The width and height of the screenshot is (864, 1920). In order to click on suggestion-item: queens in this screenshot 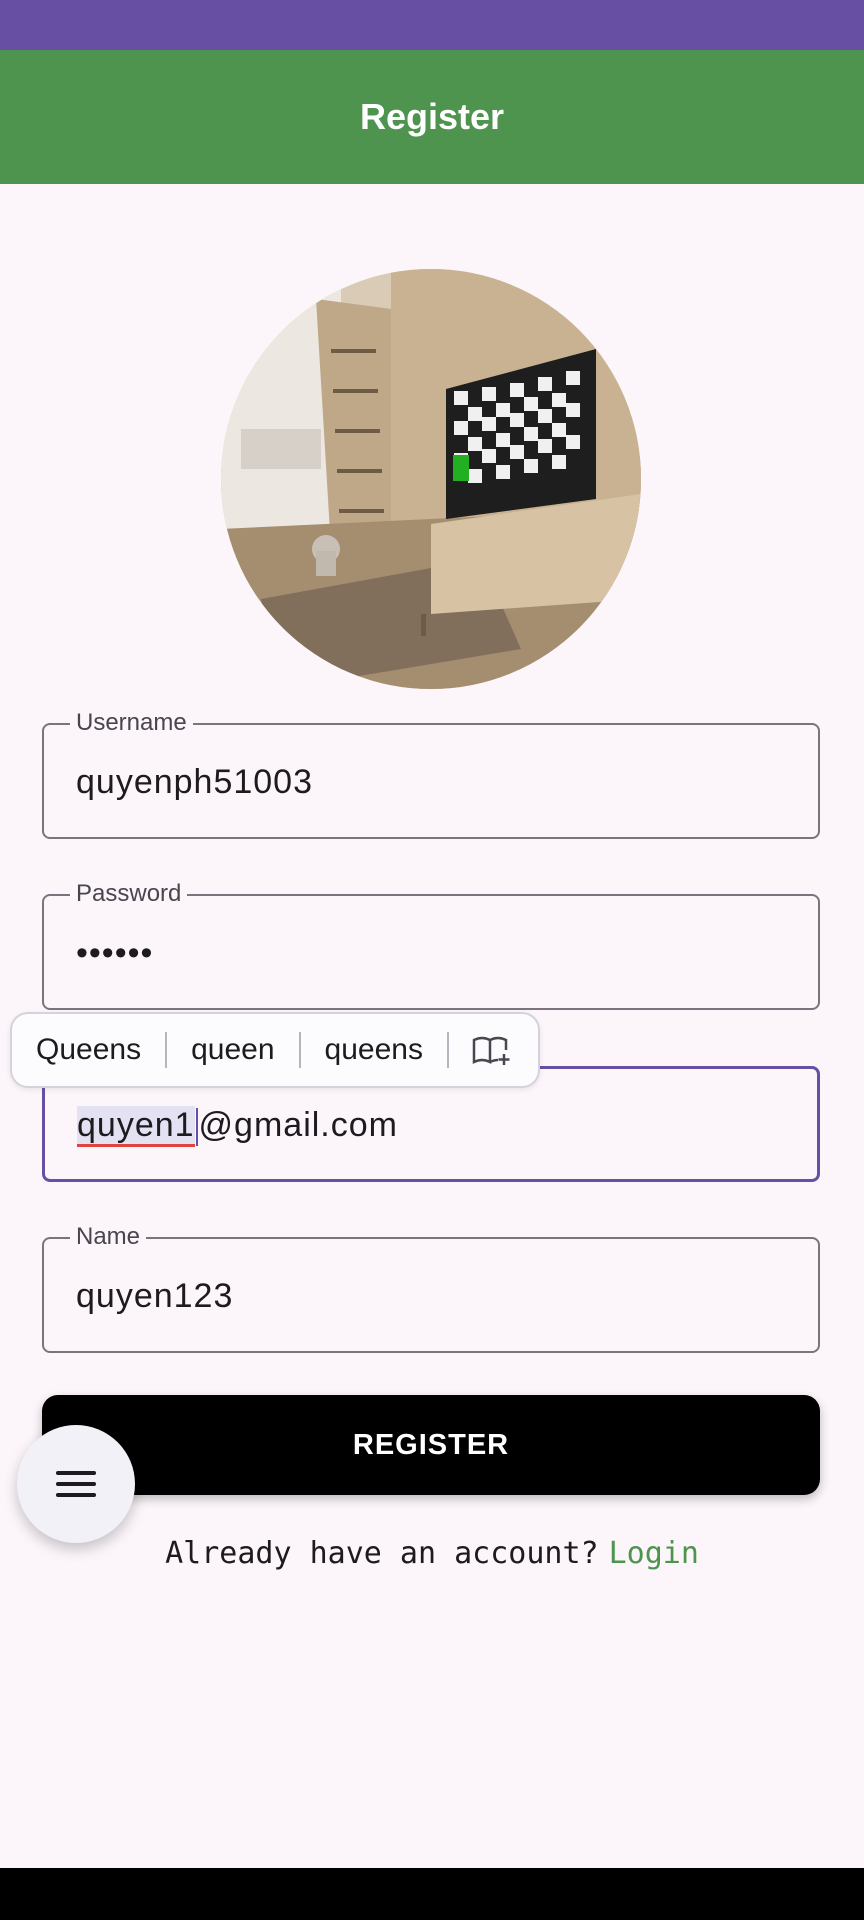, I will do `click(374, 1050)`.